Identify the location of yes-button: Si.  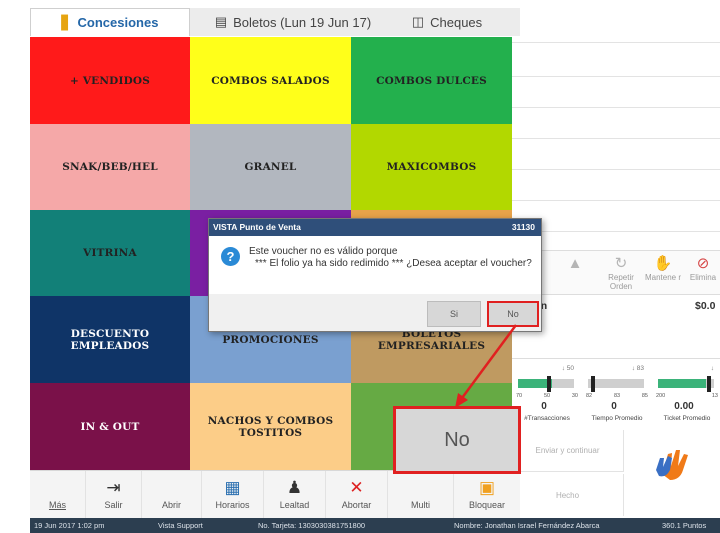
(454, 314).